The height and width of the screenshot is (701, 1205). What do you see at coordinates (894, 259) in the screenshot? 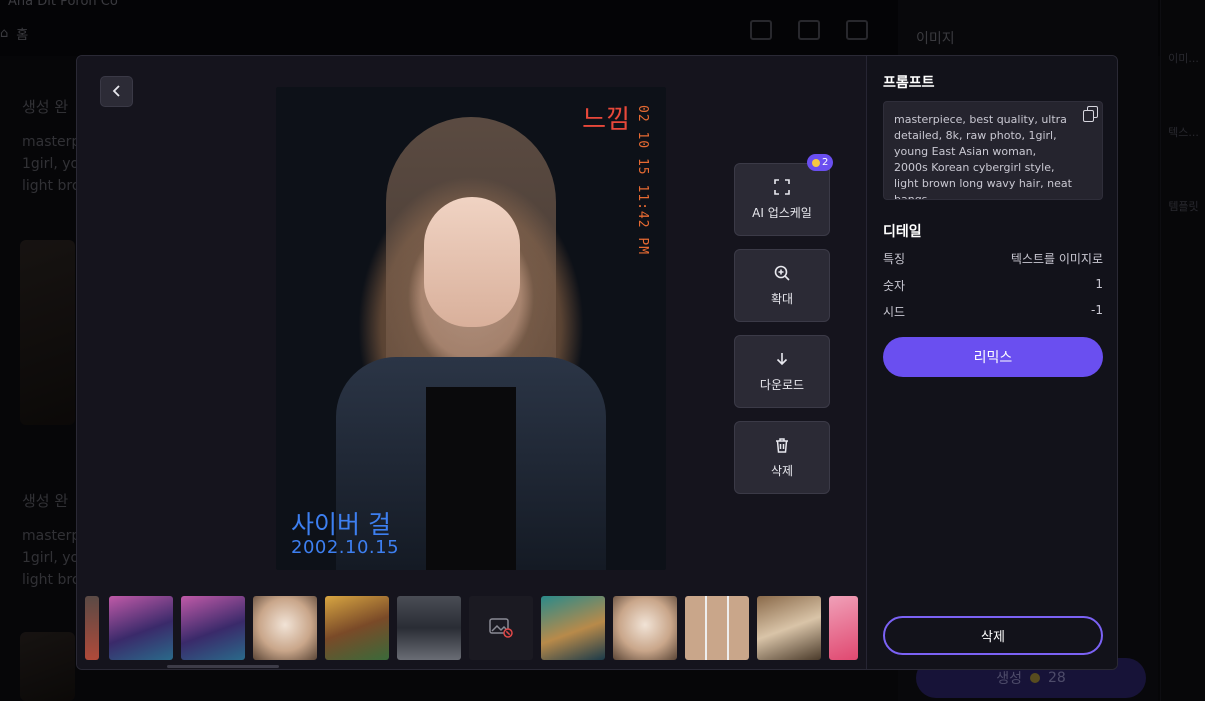
I see `detail-label: 특징` at bounding box center [894, 259].